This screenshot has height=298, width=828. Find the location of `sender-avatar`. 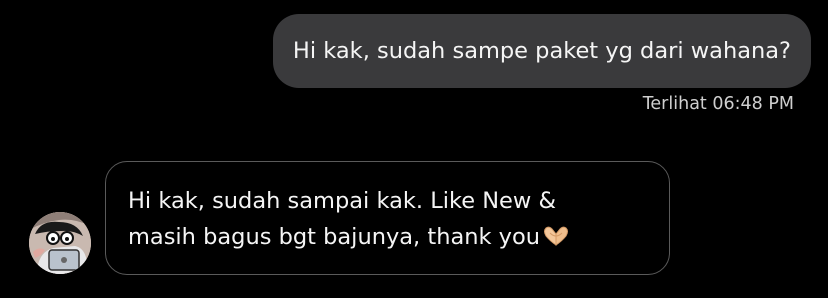

sender-avatar is located at coordinates (60, 243).